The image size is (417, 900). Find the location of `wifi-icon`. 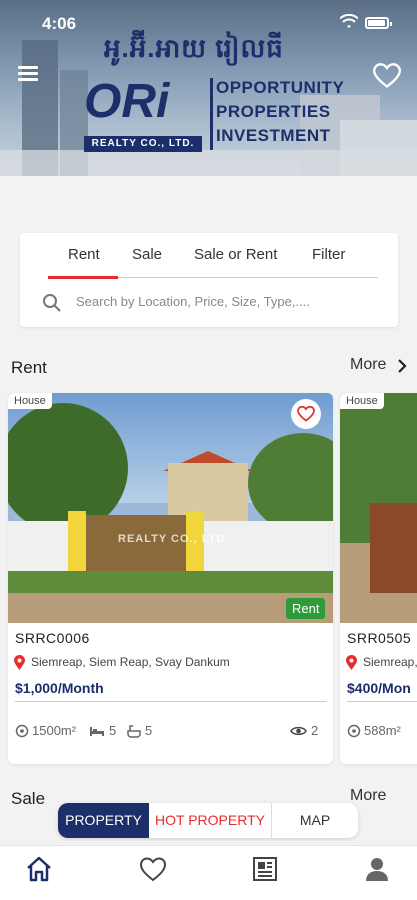

wifi-icon is located at coordinates (349, 21).